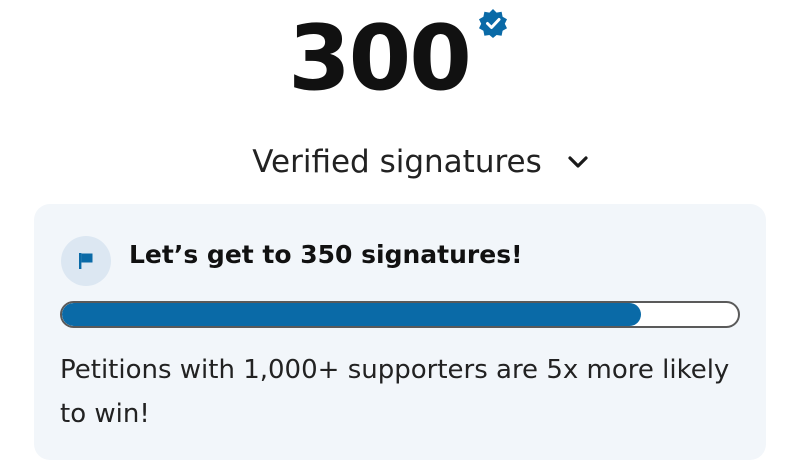 The width and height of the screenshot is (800, 460). I want to click on flag-icon, so click(86, 261).